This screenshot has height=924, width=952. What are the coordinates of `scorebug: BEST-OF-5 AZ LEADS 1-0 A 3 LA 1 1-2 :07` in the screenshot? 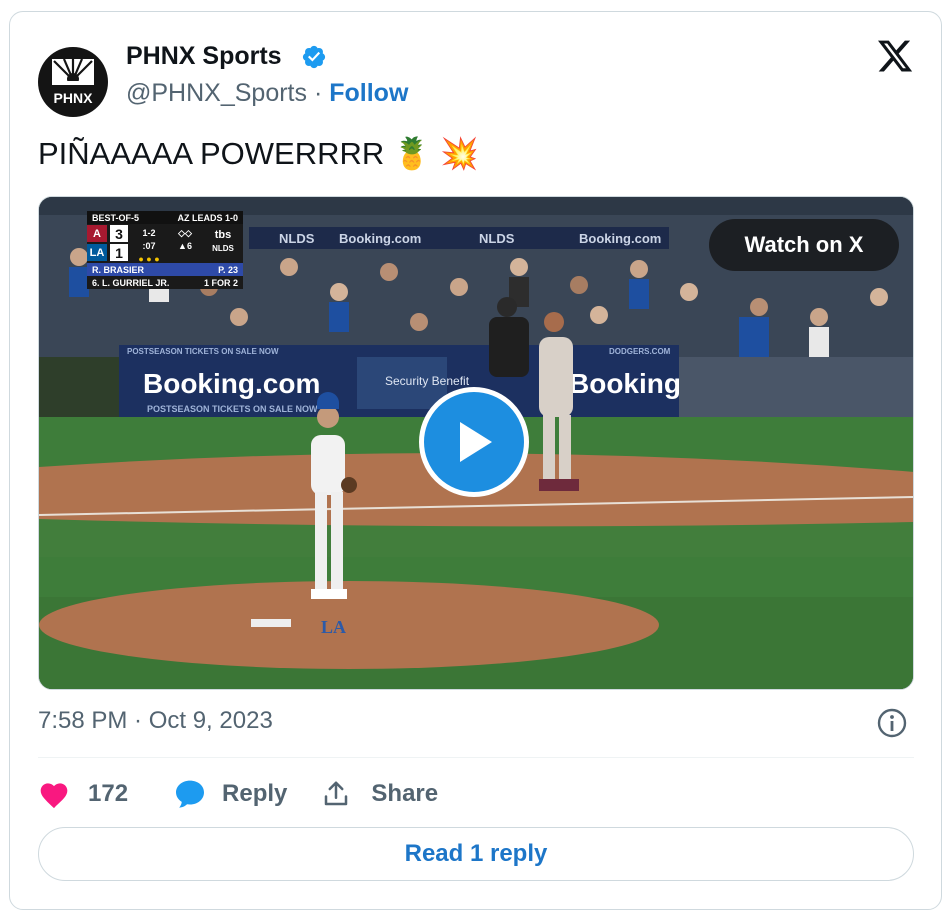 It's located at (165, 250).